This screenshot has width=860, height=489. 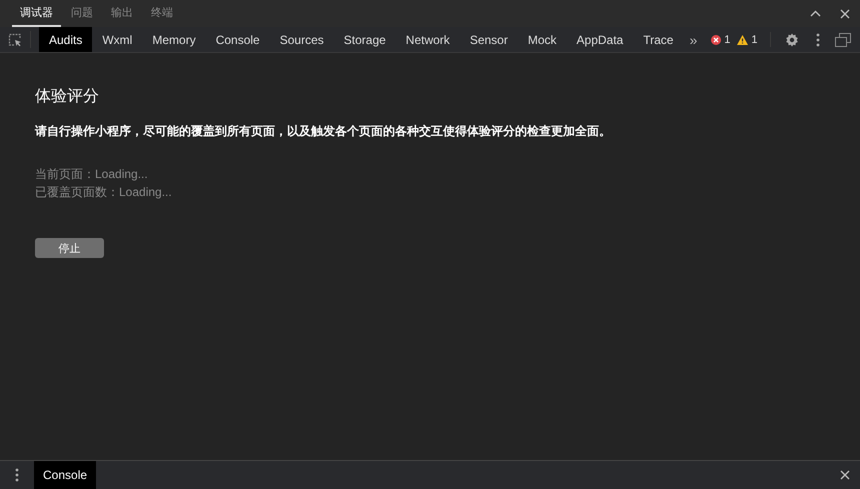 I want to click on tool-tab: Sources, so click(x=302, y=39).